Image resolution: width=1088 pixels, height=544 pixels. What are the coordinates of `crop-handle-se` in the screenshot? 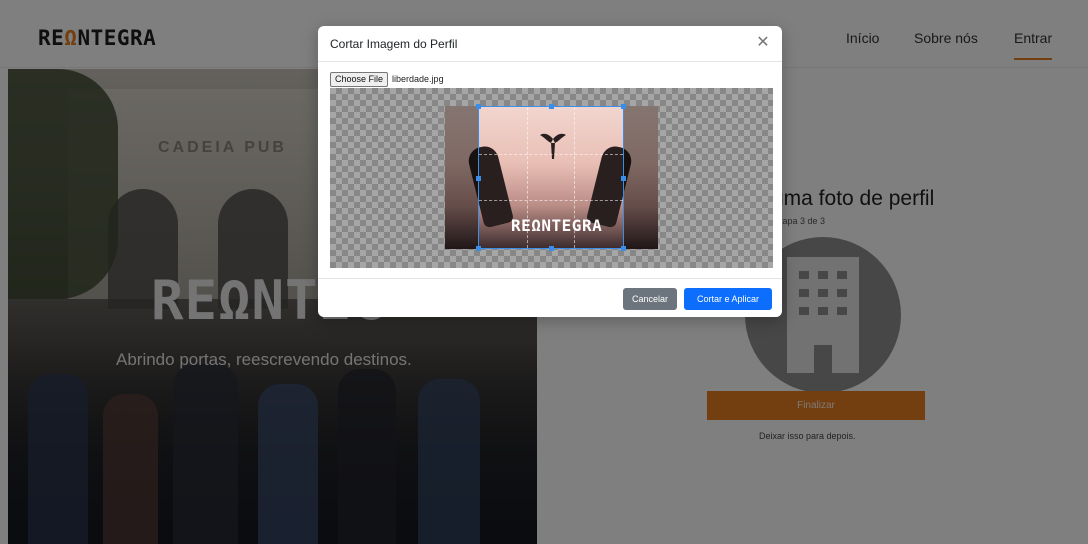 It's located at (623, 248).